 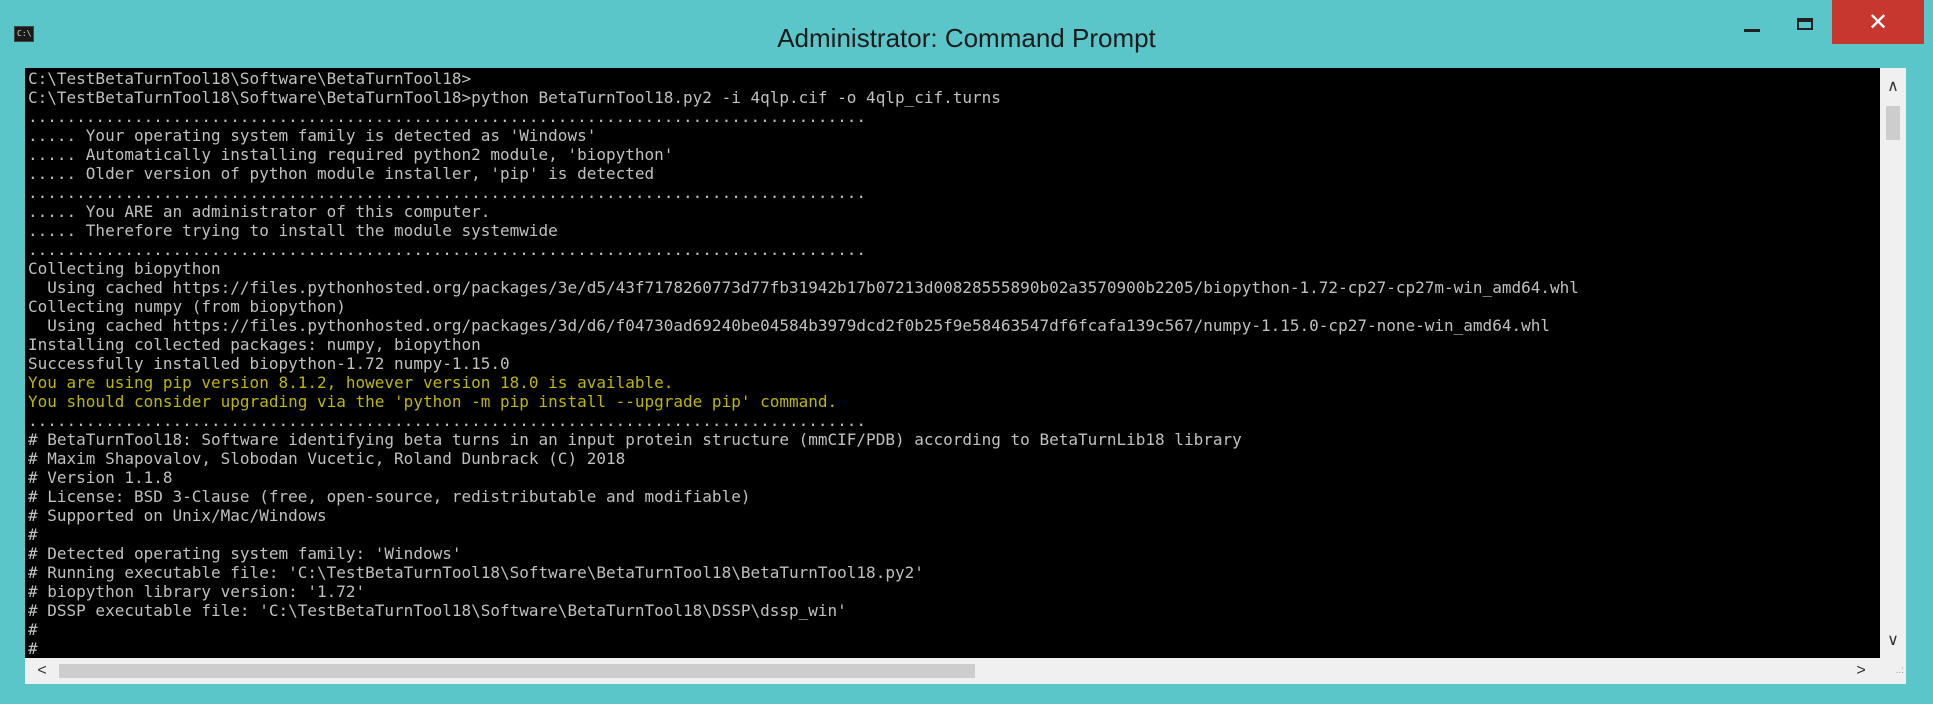 What do you see at coordinates (197, 591) in the screenshot?
I see `console-line: # biopython library version: '1.72'` at bounding box center [197, 591].